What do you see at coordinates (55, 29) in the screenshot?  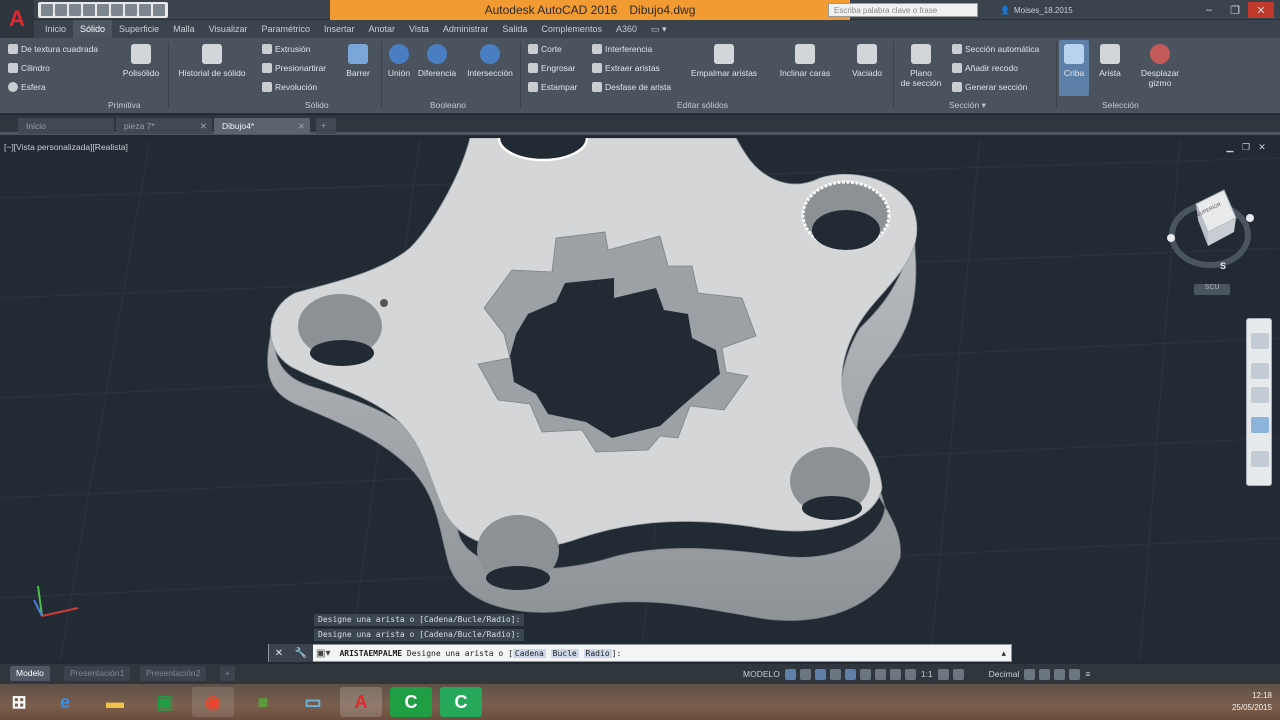 I see `tab-inicio: Inicio` at bounding box center [55, 29].